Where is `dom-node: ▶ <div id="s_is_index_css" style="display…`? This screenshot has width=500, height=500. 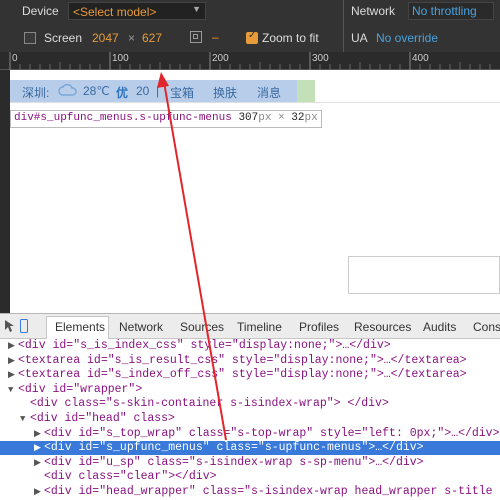
dom-node: ▶ <div id="s_is_index_css" style="display… is located at coordinates (250, 346).